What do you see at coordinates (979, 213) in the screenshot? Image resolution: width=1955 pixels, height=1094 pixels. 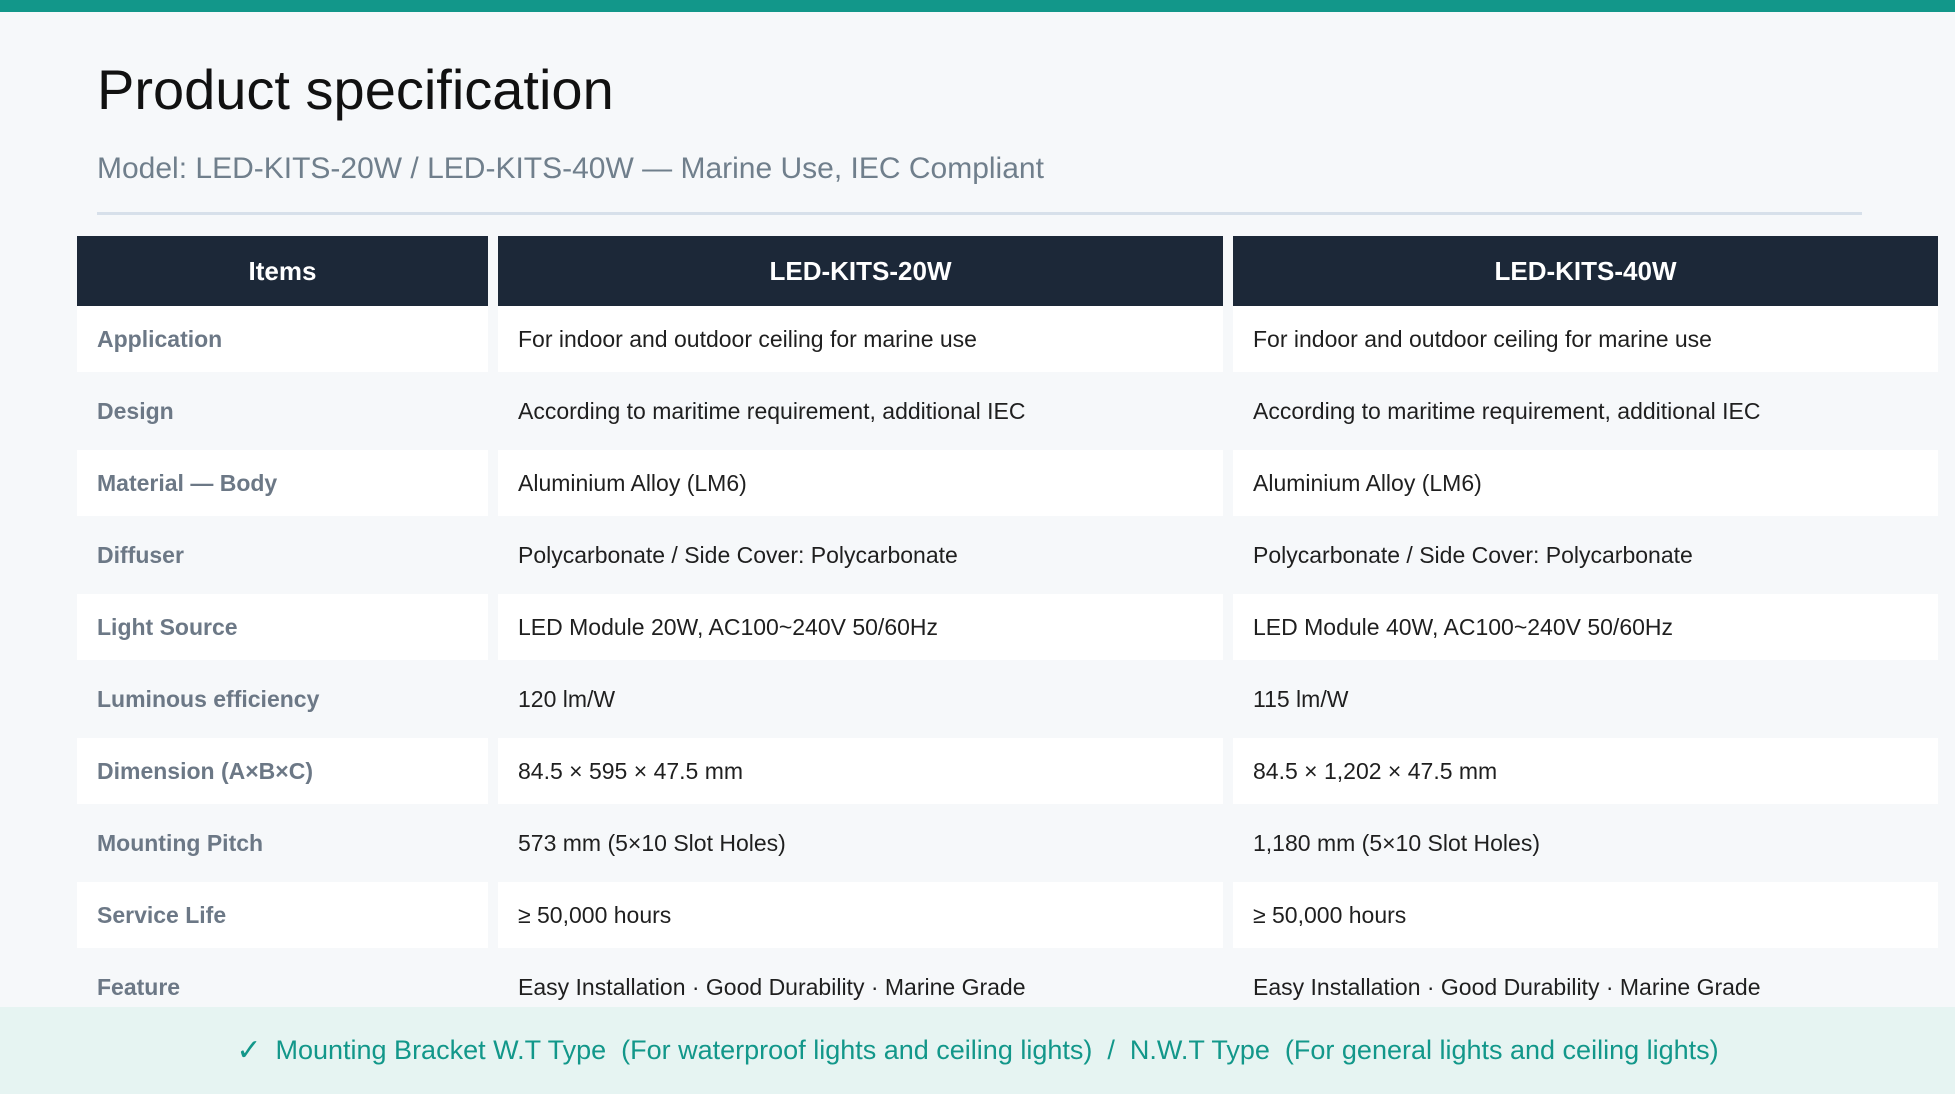 I see `title-divider` at bounding box center [979, 213].